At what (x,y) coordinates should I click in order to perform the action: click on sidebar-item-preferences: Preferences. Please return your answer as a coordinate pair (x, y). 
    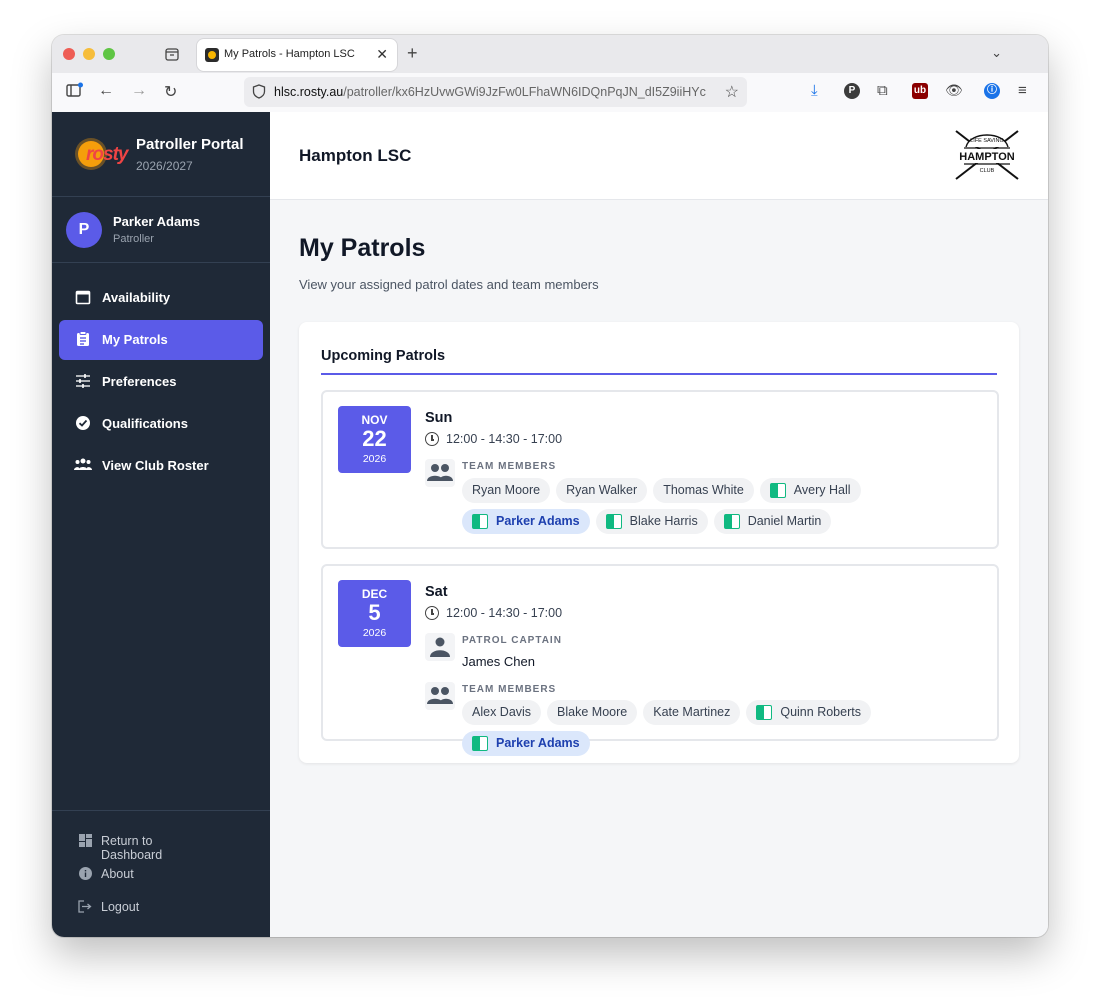
    Looking at the image, I should click on (161, 382).